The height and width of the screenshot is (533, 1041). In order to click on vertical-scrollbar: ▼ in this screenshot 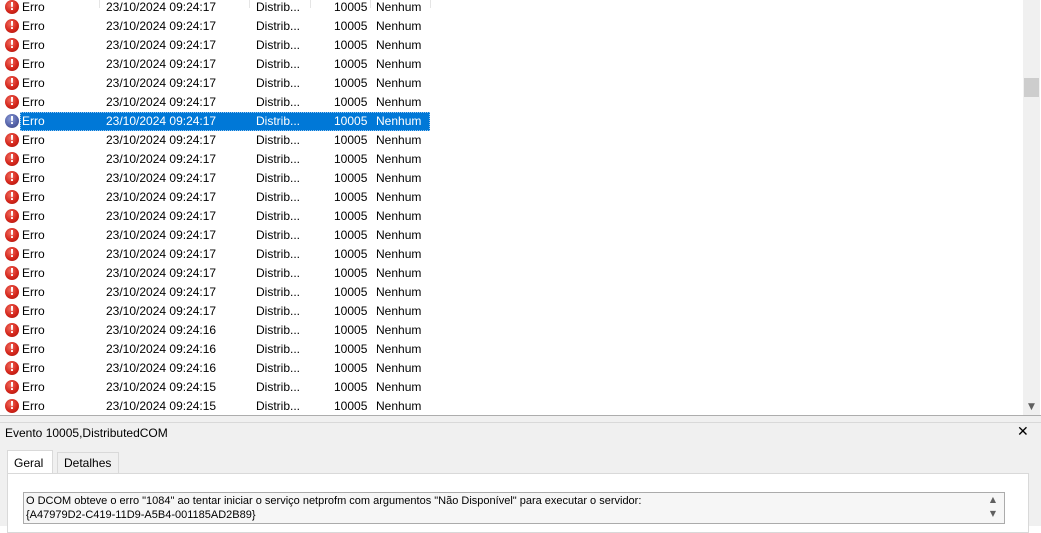, I will do `click(1031, 208)`.